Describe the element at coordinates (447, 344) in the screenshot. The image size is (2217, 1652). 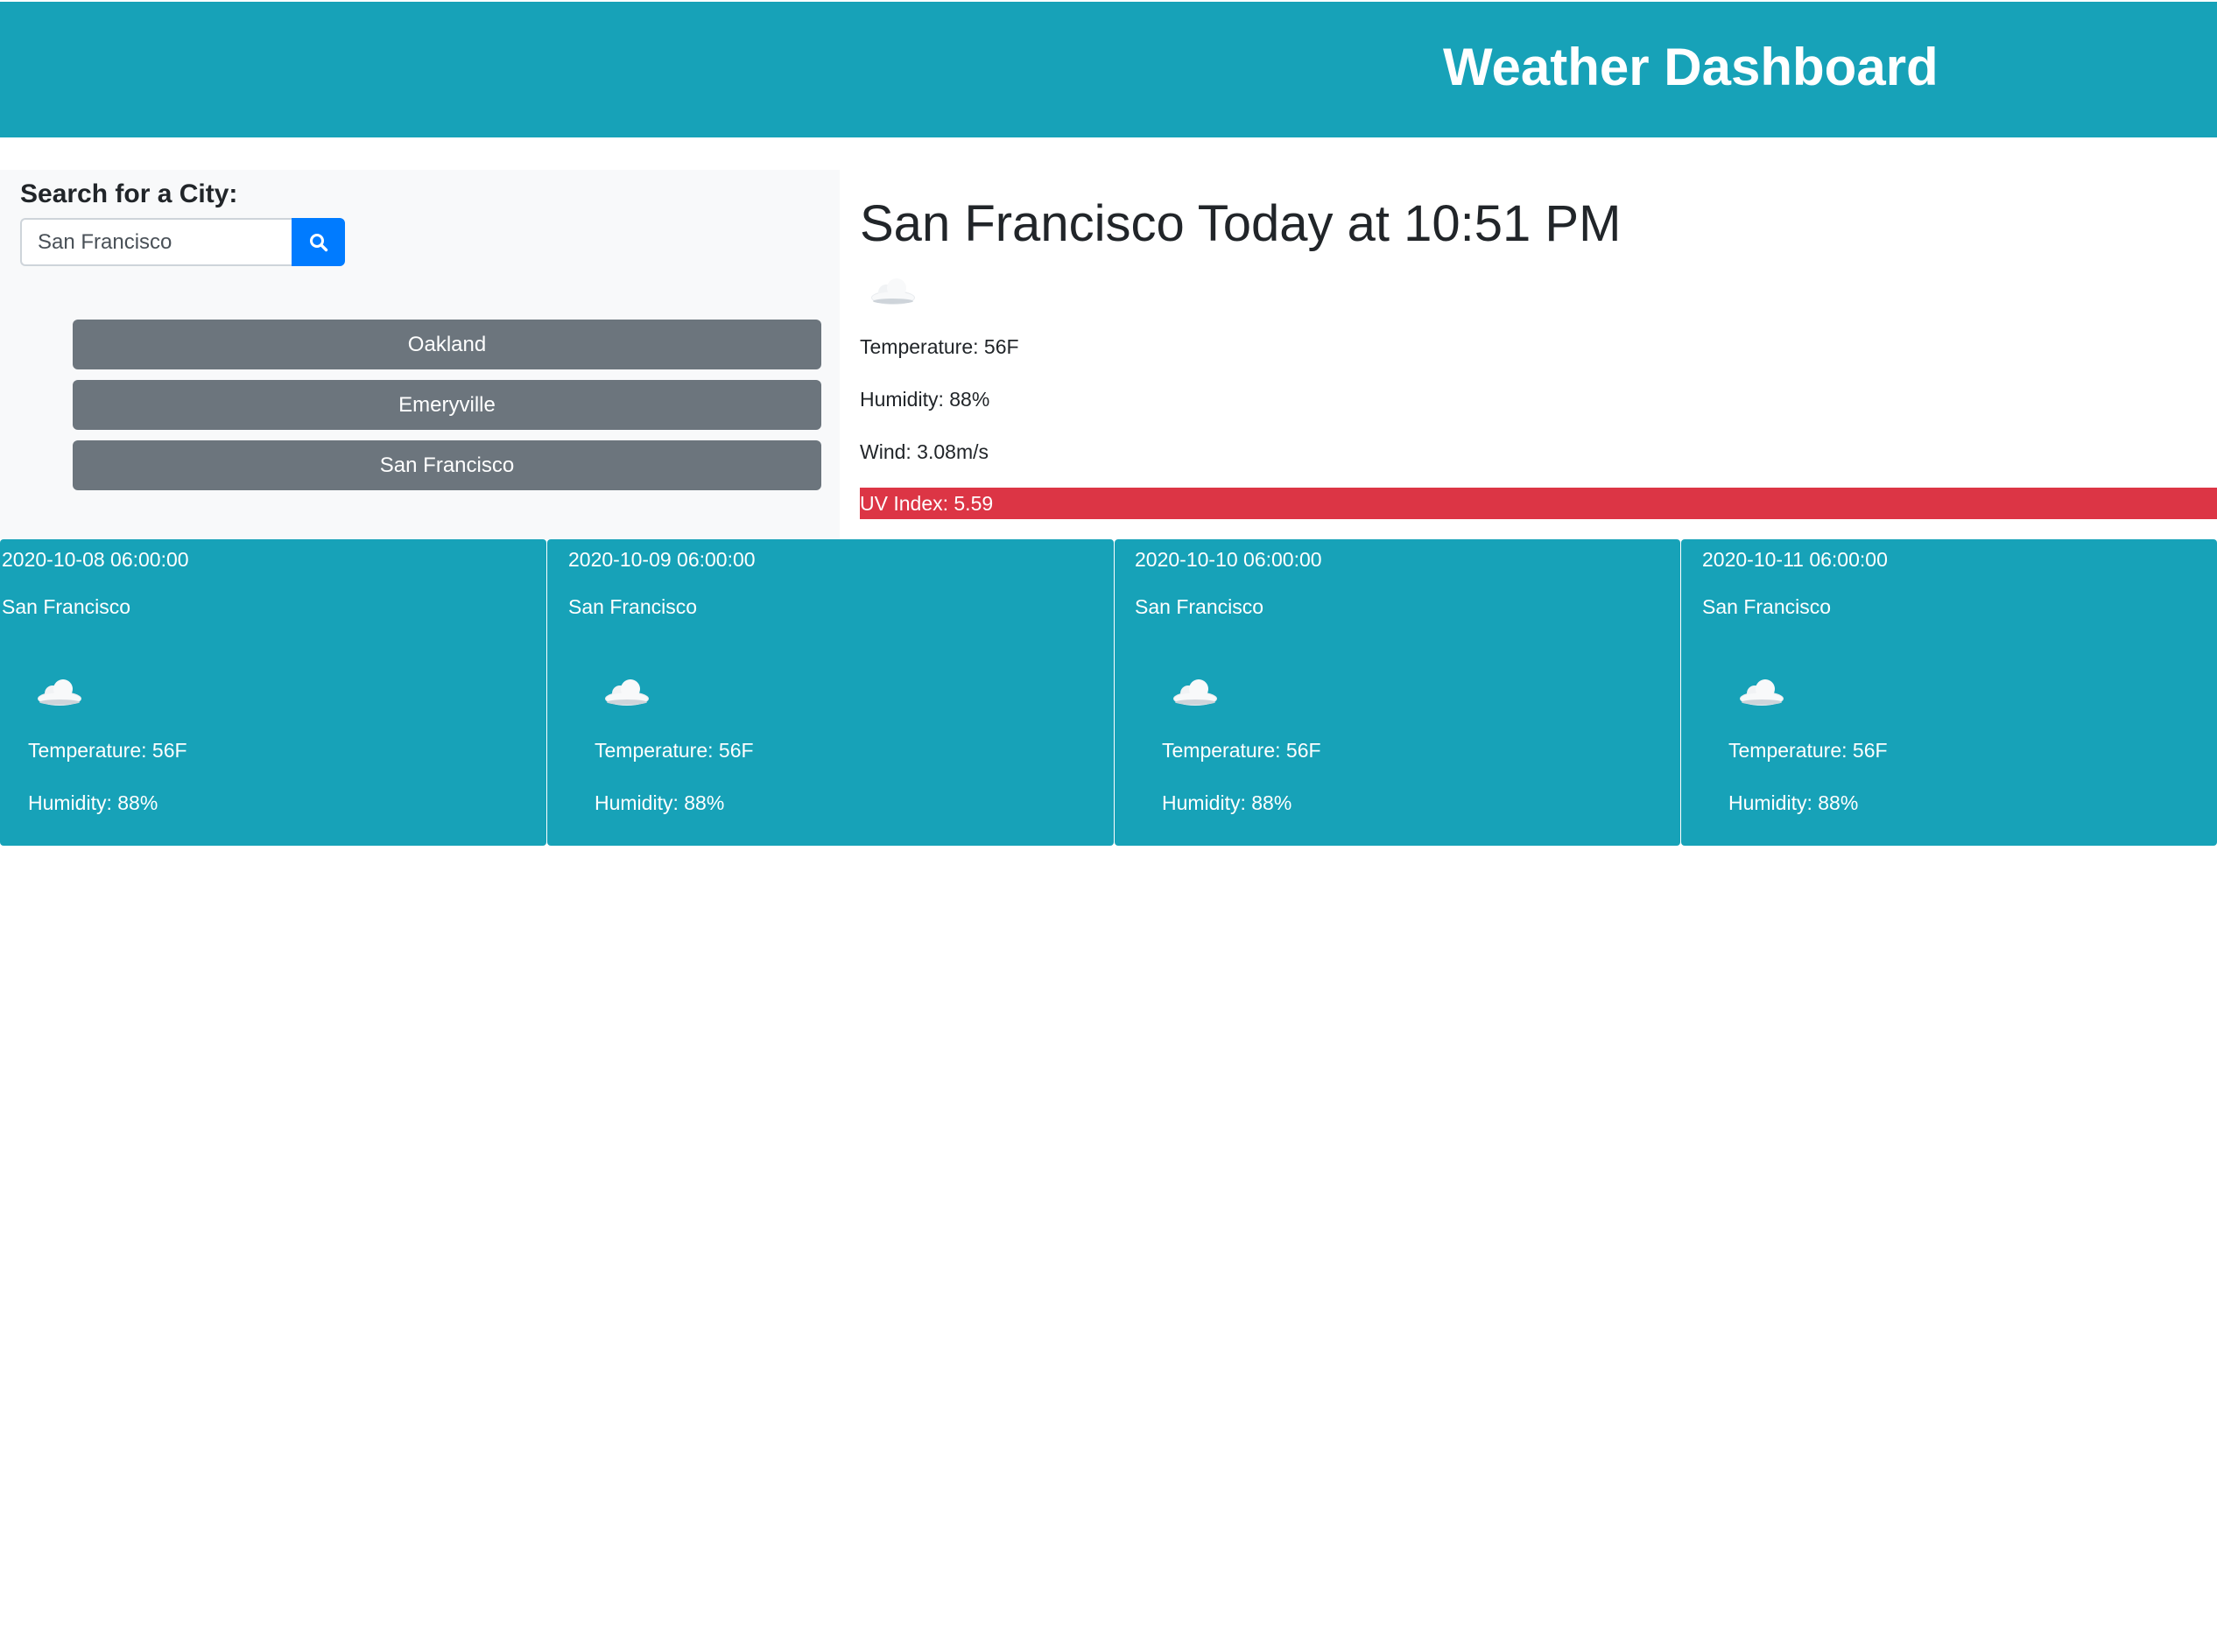
I see `history-button-oakland: Oakland` at that location.